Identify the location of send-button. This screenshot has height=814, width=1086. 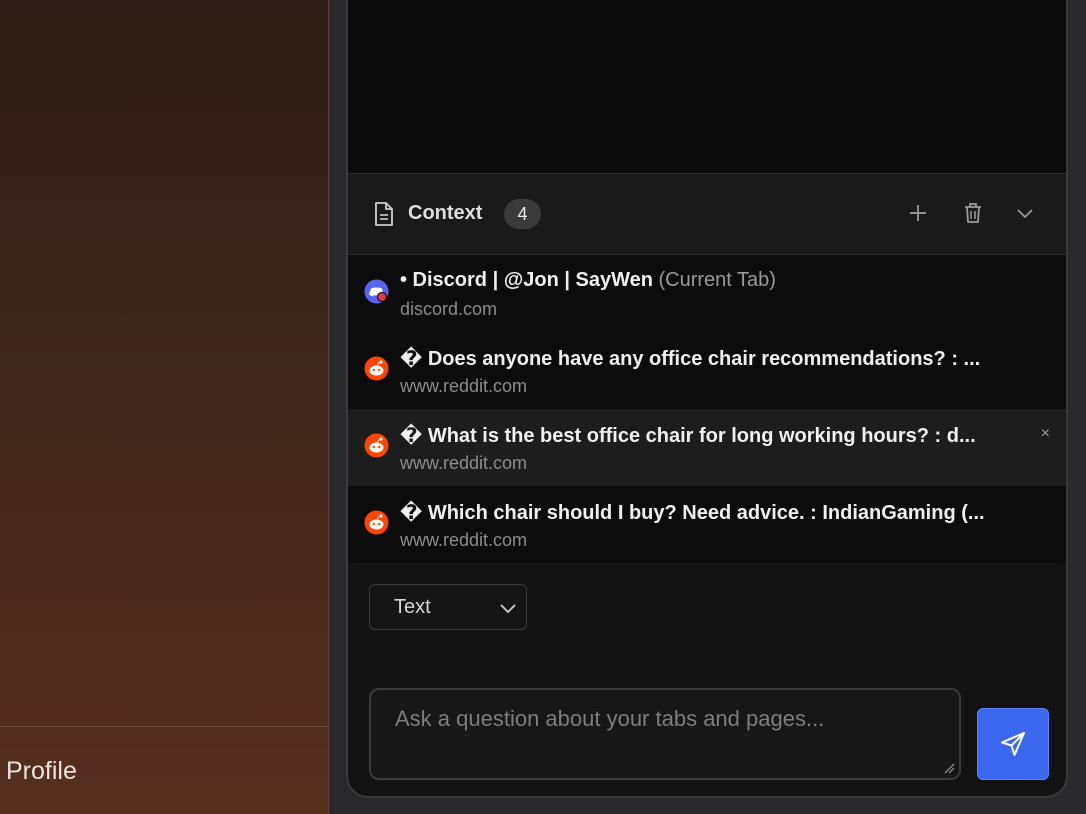
(1013, 744).